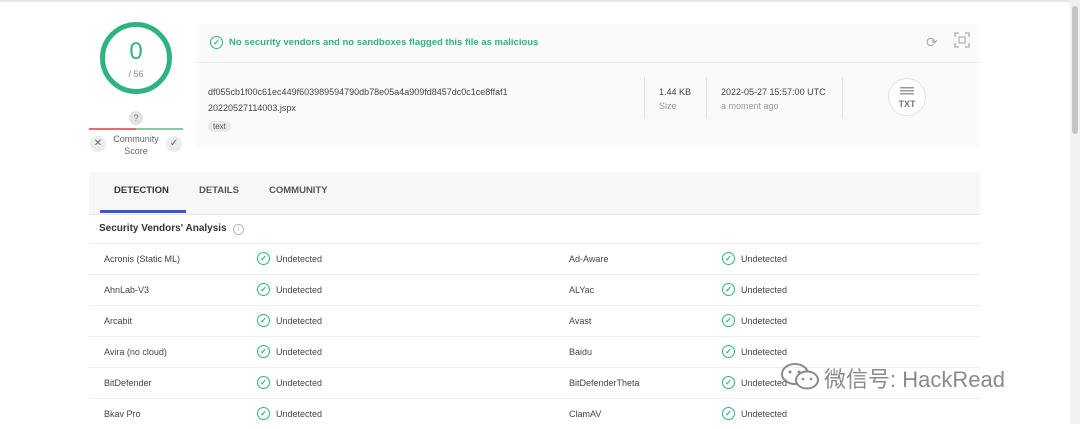 The width and height of the screenshot is (1080, 429). What do you see at coordinates (136, 139) in the screenshot?
I see `community-score-label-line1: Community` at bounding box center [136, 139].